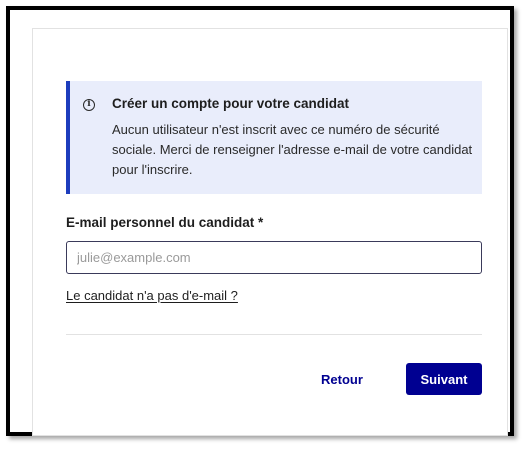 This screenshot has height=450, width=526. What do you see at coordinates (274, 334) in the screenshot?
I see `divider` at bounding box center [274, 334].